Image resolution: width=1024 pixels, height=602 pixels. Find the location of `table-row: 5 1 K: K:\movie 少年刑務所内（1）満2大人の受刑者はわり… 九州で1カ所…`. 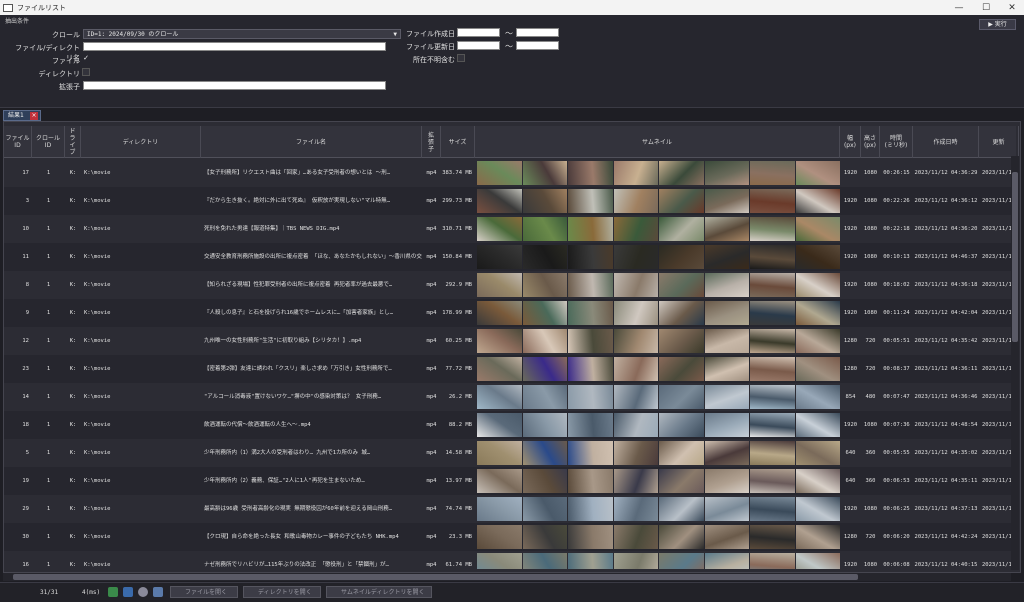

table-row: 5 1 K: K:\movie 少年刑務所内（1）満2大人の受刑者はわり… 九州で1カ所… is located at coordinates (509, 453).